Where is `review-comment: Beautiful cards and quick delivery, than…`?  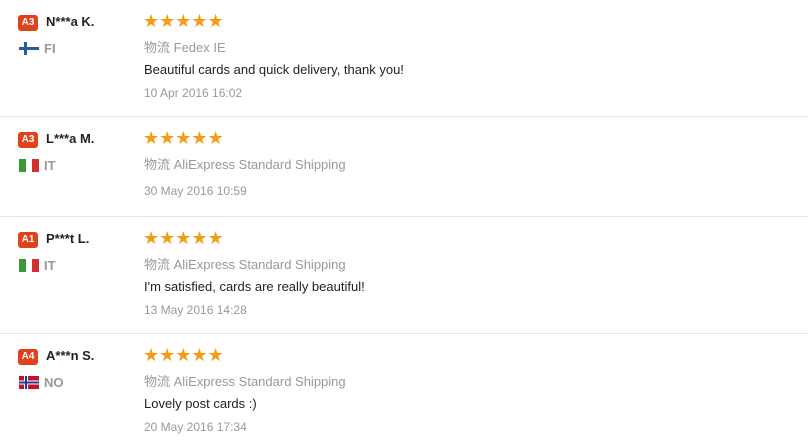
review-comment: Beautiful cards and quick delivery, than… is located at coordinates (274, 69).